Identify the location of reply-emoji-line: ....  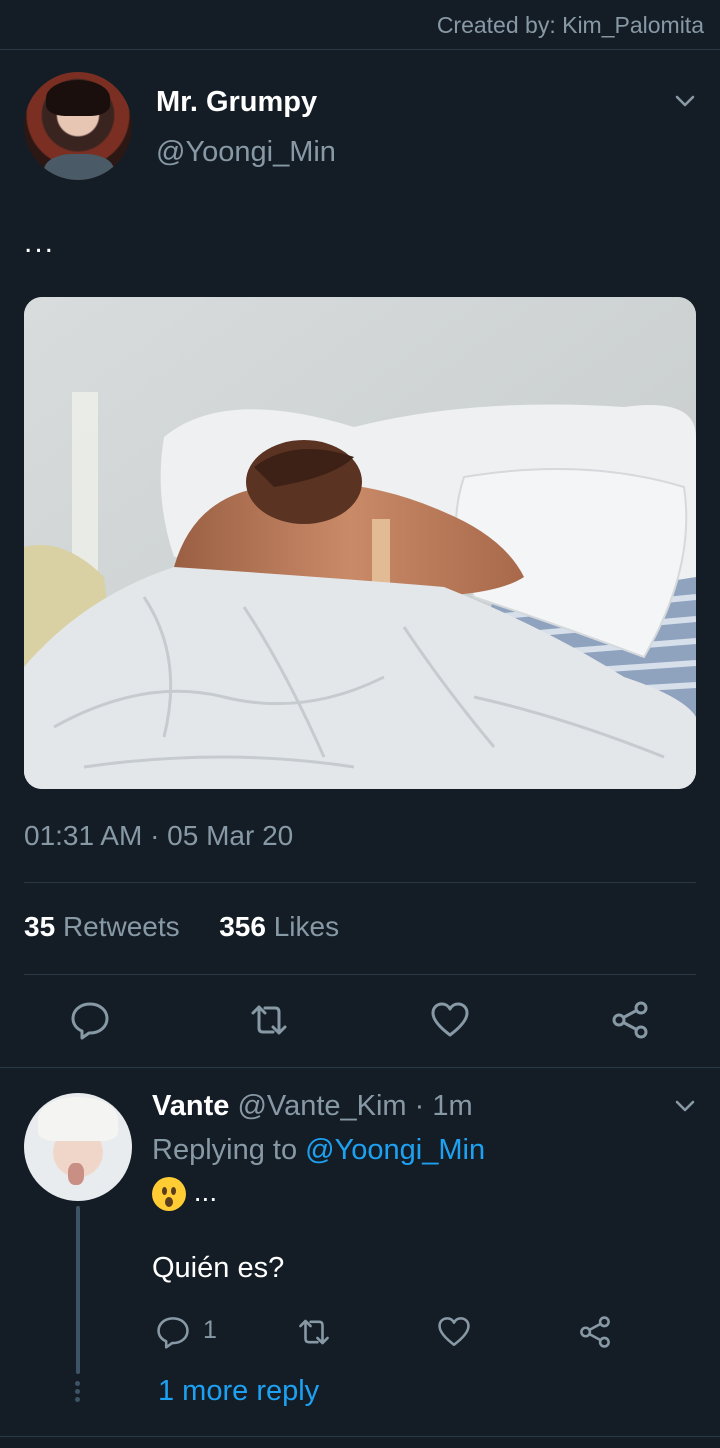
(184, 1193).